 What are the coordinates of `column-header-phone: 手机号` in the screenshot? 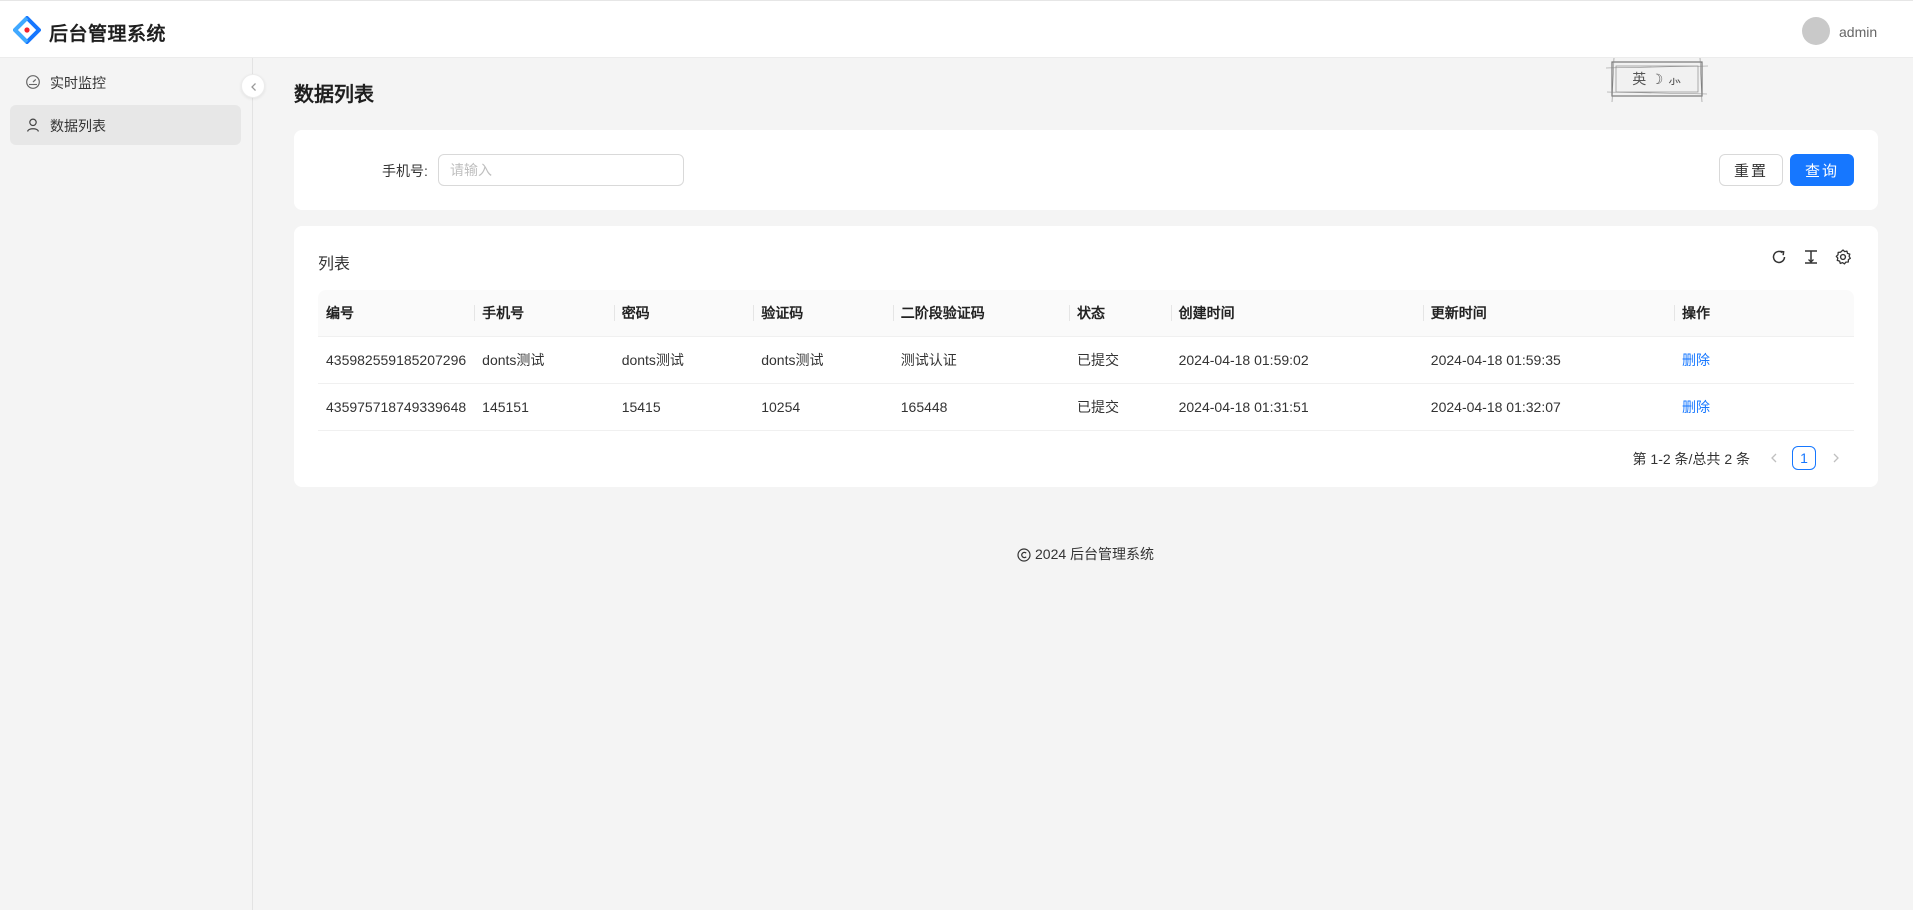 It's located at (544, 313).